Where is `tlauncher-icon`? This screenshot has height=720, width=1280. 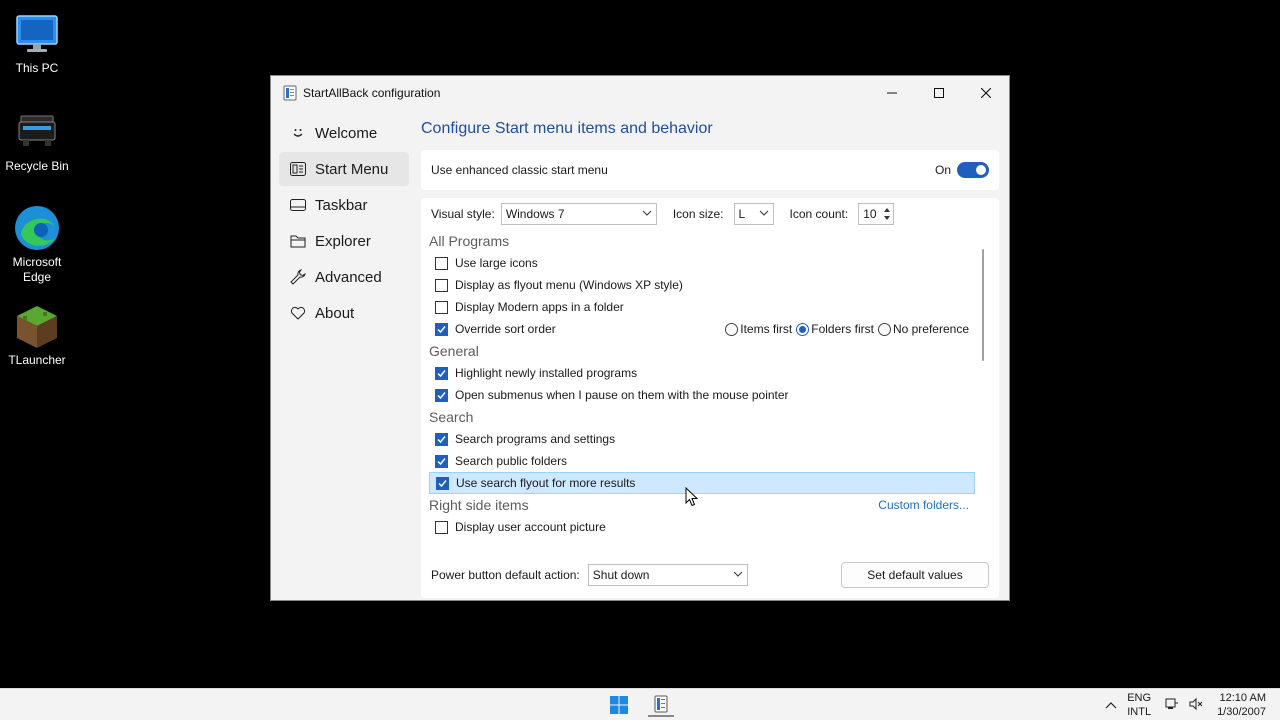 tlauncher-icon is located at coordinates (37, 326).